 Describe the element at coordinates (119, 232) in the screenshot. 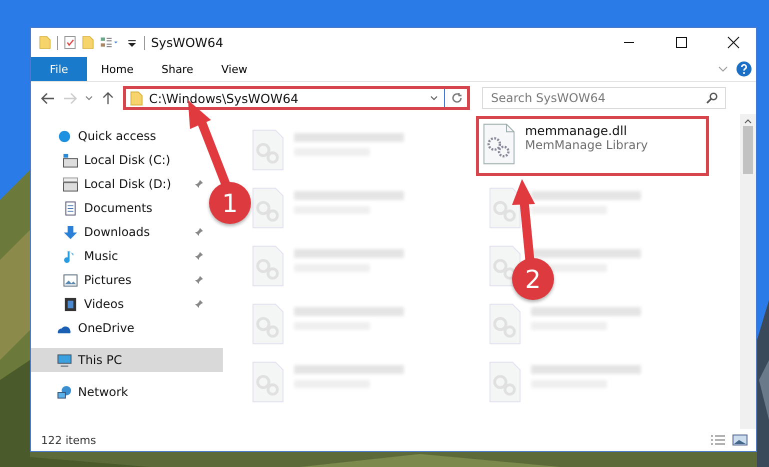

I see `sidebar-item: Downloads` at that location.